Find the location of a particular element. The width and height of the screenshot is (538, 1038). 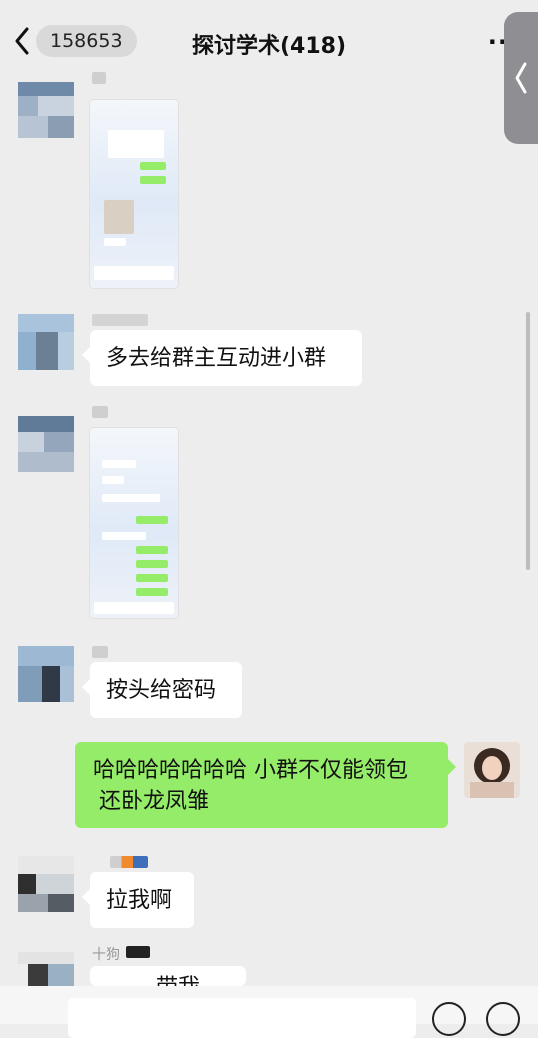

input-bar is located at coordinates (269, 1012).